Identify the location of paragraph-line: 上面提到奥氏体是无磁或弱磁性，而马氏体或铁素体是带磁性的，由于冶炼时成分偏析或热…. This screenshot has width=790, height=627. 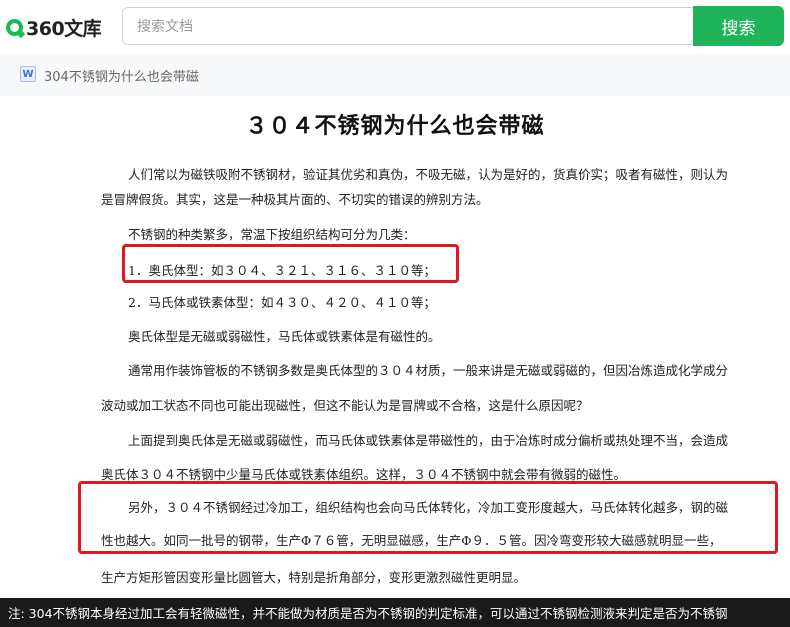
(428, 440).